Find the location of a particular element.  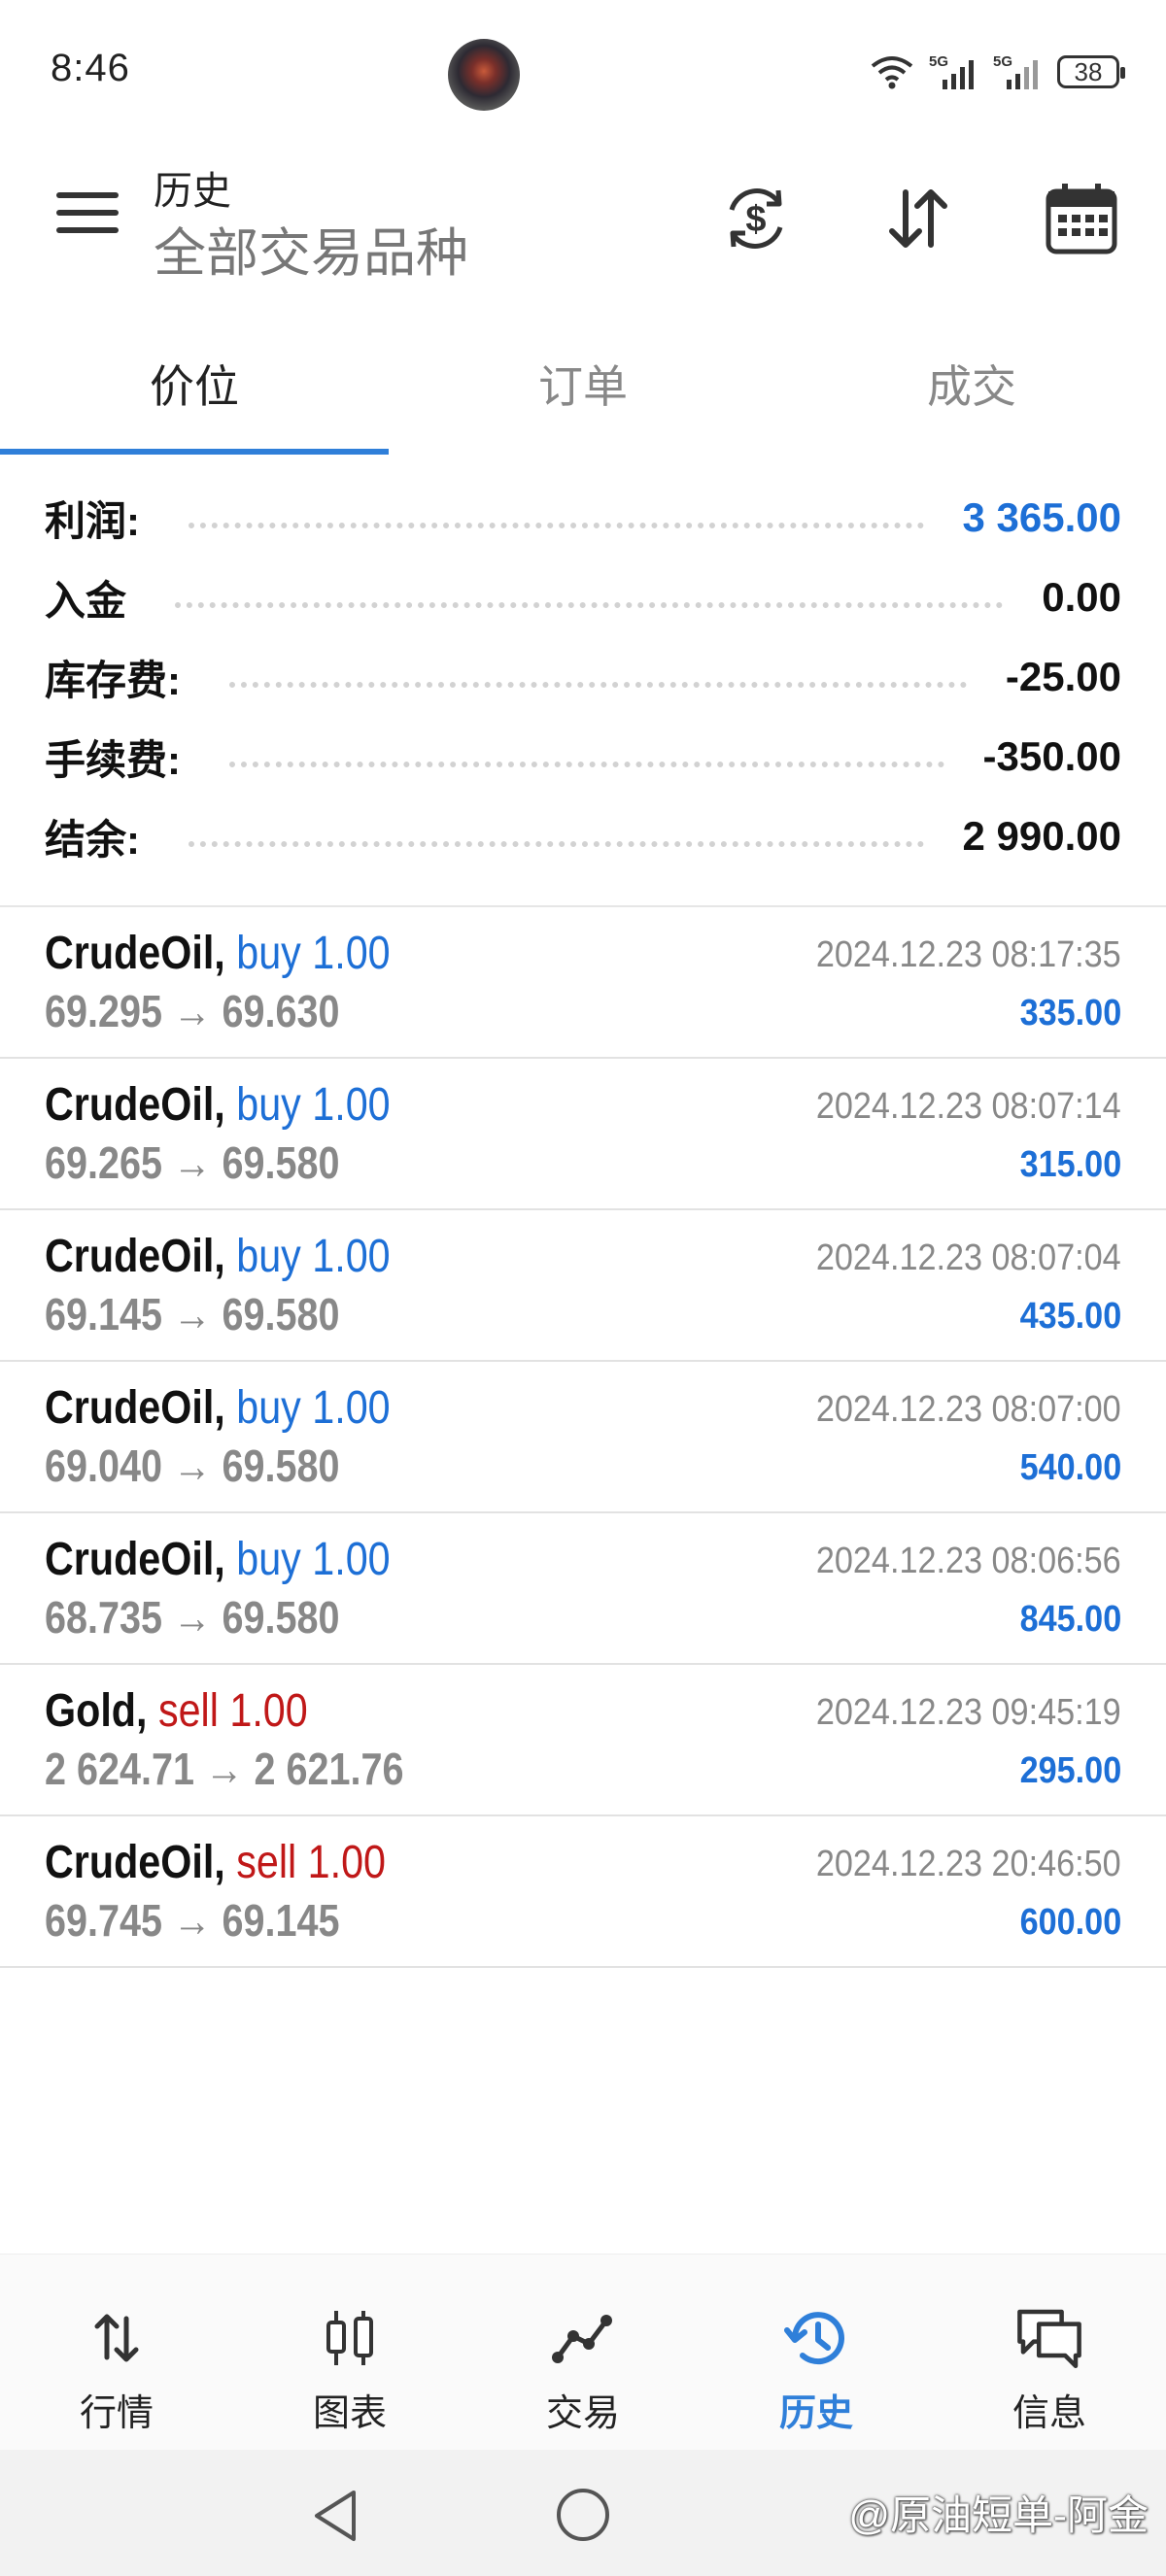

nav-messages: 信息 is located at coordinates (1049, 2352).